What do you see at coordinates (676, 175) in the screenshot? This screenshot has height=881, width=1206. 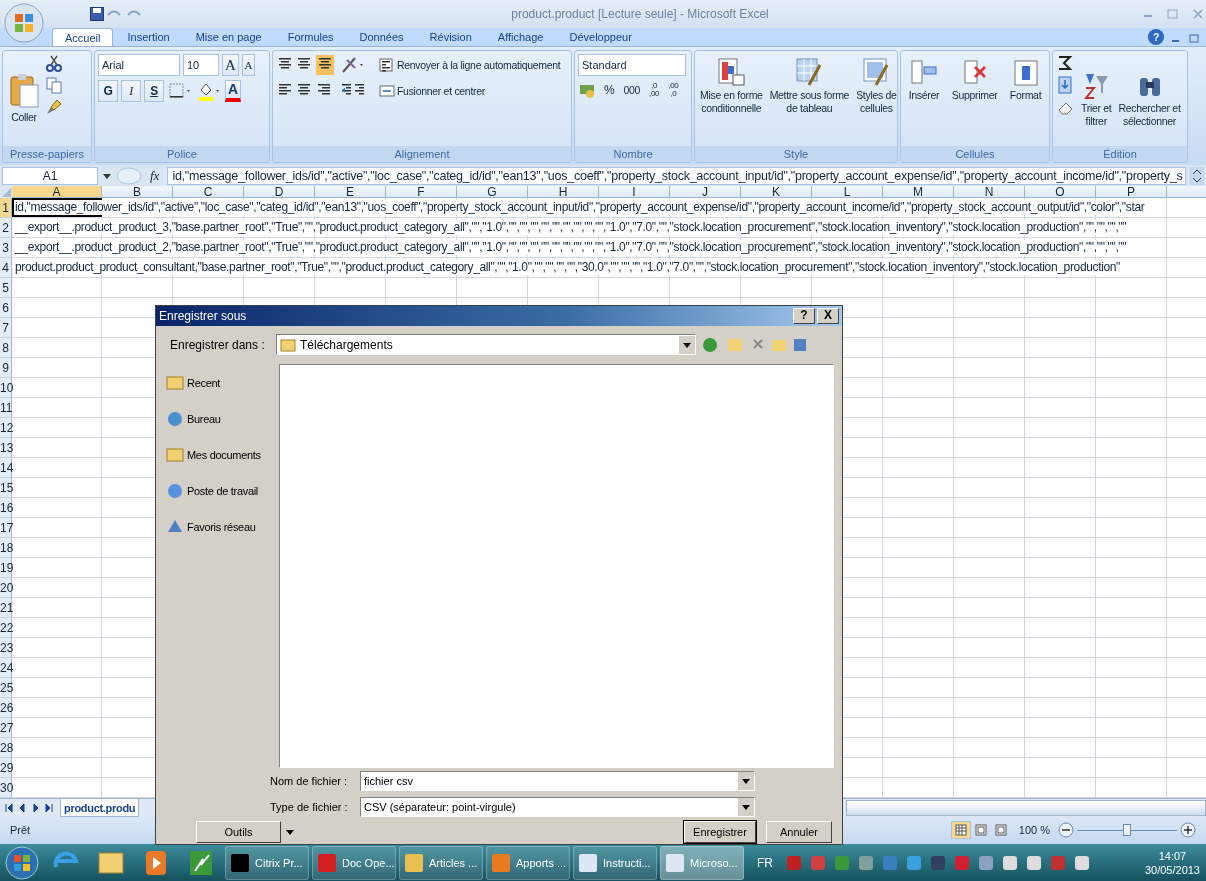 I see `formula-field: id,"message_follower_ids/id","active","loc_case","categ_id/id","ean13","uos_coeff","property_stock_account_input/id","property_account_expense/id","property_account_income/id","property_s` at bounding box center [676, 175].